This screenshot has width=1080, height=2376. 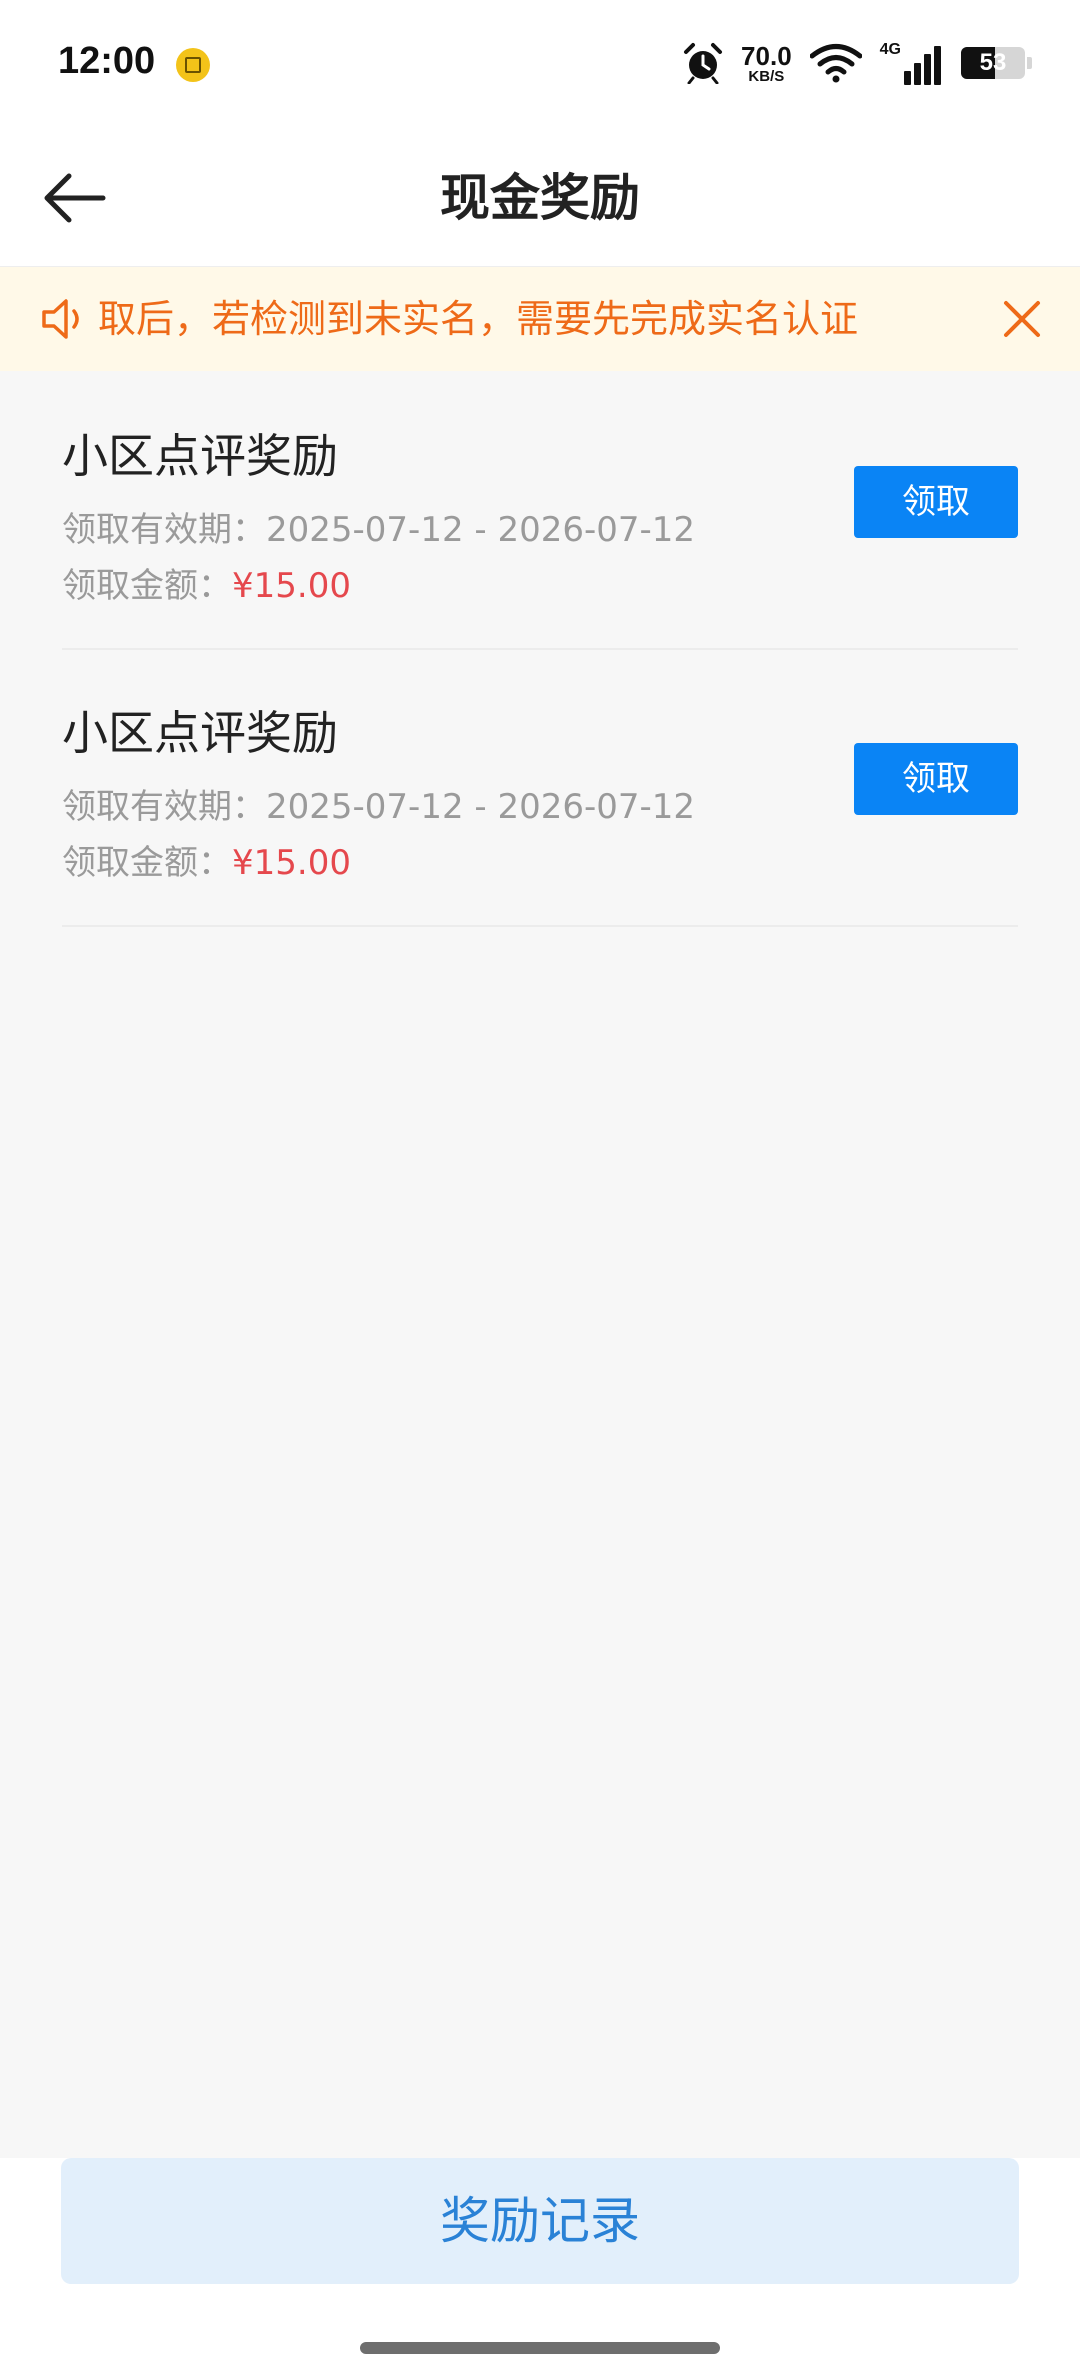 What do you see at coordinates (766, 76) in the screenshot?
I see `net-speed-unit: KB/S` at bounding box center [766, 76].